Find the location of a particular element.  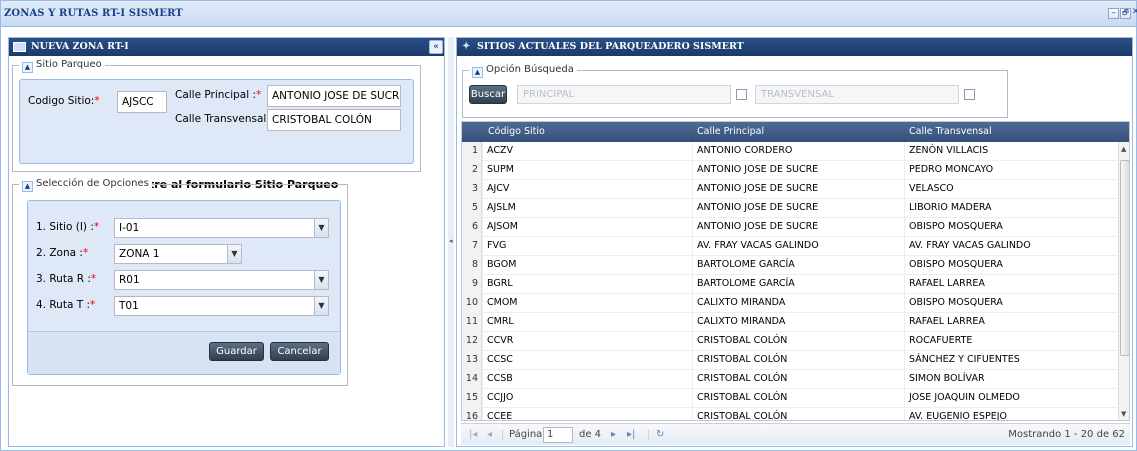

transversal-search-input: TRANSVENSAL is located at coordinates (857, 94).